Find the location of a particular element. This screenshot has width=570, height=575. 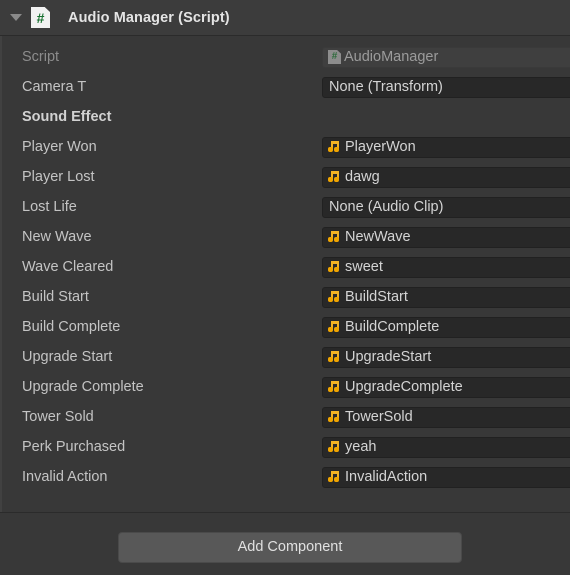

property-label: Upgrade Start is located at coordinates (67, 357).